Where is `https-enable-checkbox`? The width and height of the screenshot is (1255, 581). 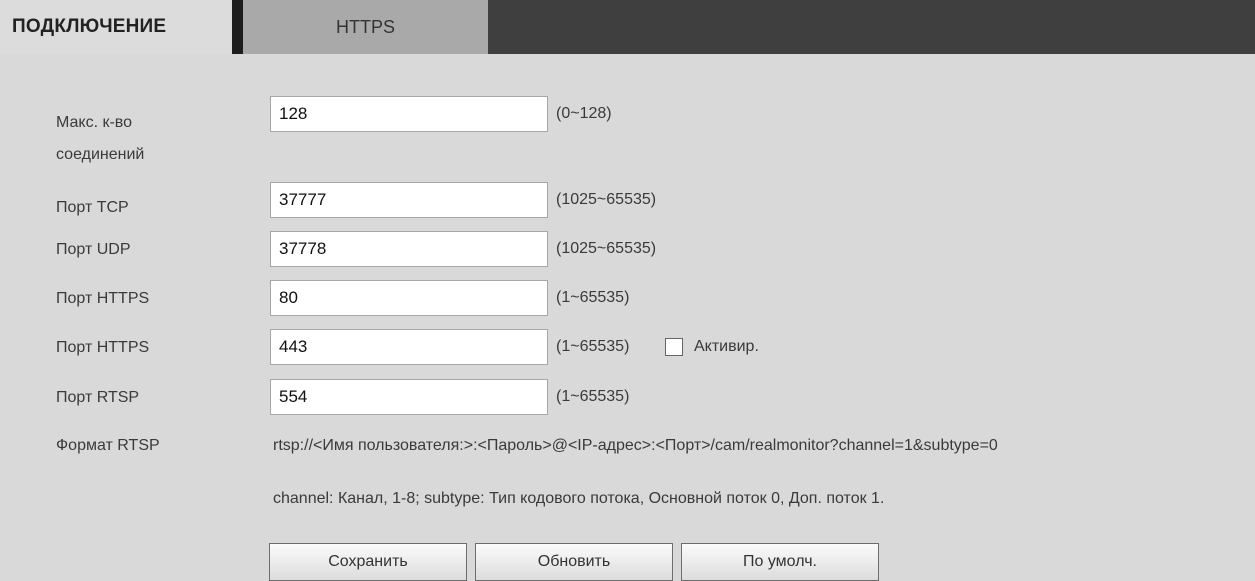
https-enable-checkbox is located at coordinates (674, 347).